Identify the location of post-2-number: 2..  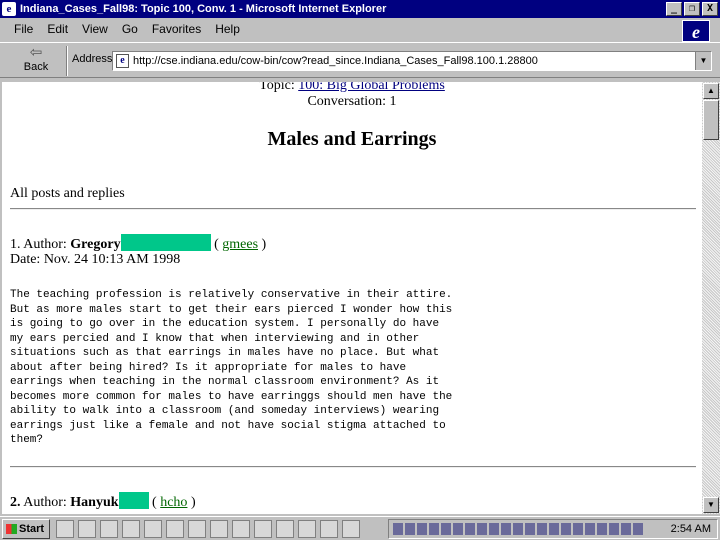
(15, 502).